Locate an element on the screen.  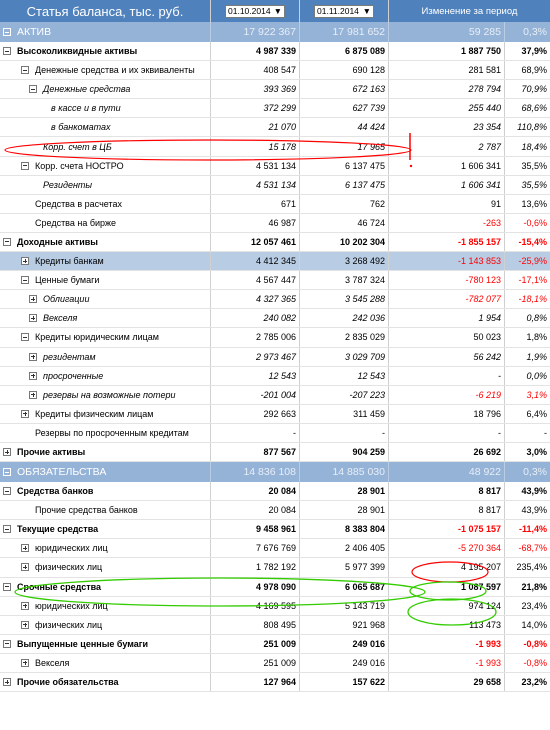
row-label: Резиденты is located at coordinates (68, 184).